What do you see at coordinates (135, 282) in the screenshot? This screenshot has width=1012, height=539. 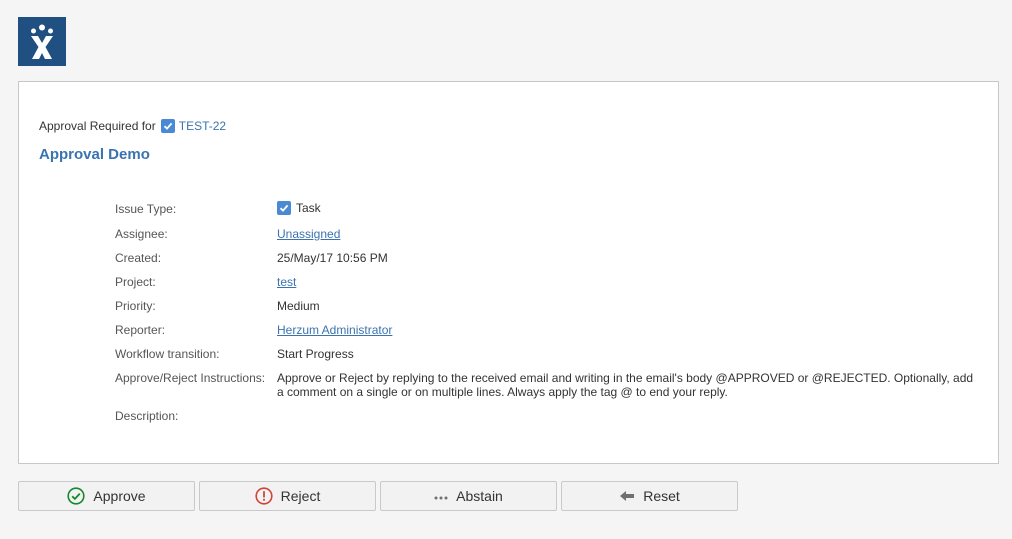 I see `project-label: Project:` at bounding box center [135, 282].